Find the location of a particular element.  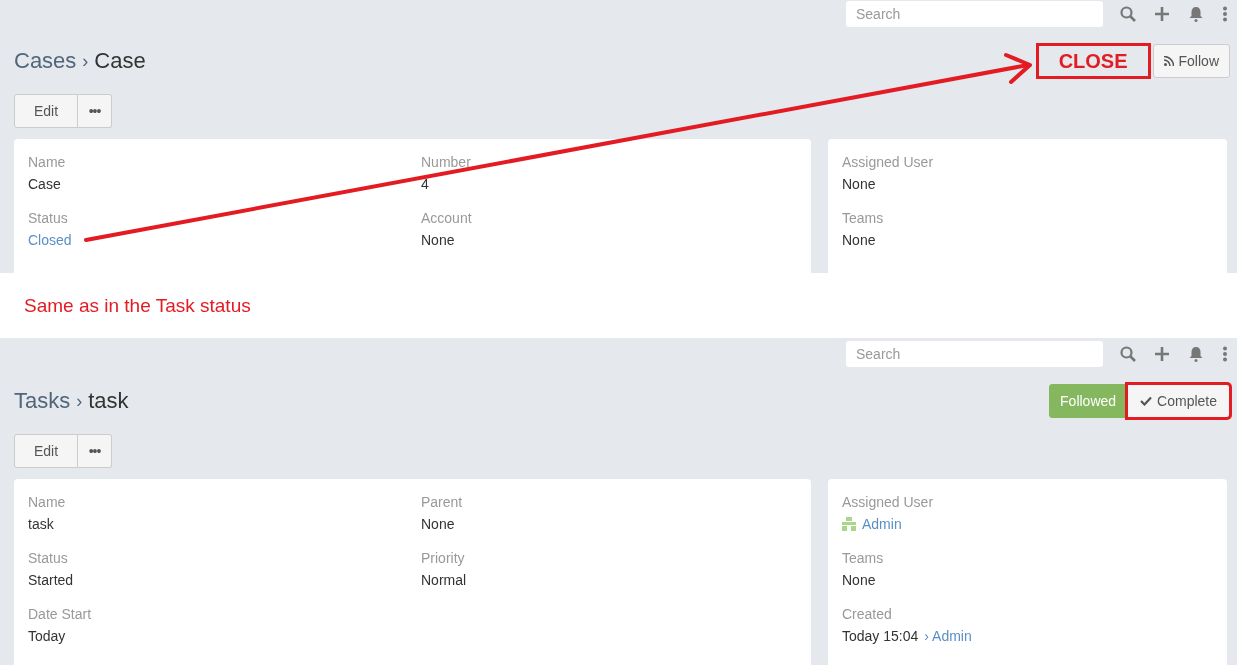

complete-button: Complete is located at coordinates (1178, 401).